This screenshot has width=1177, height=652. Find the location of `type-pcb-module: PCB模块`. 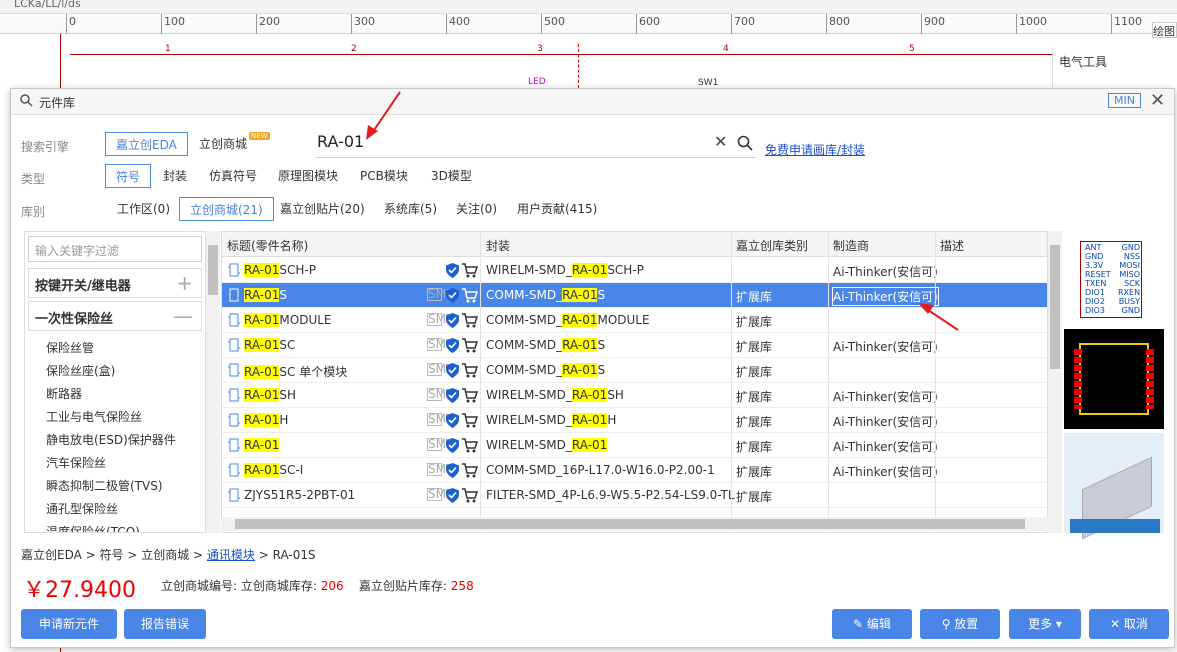

type-pcb-module: PCB模块 is located at coordinates (384, 176).